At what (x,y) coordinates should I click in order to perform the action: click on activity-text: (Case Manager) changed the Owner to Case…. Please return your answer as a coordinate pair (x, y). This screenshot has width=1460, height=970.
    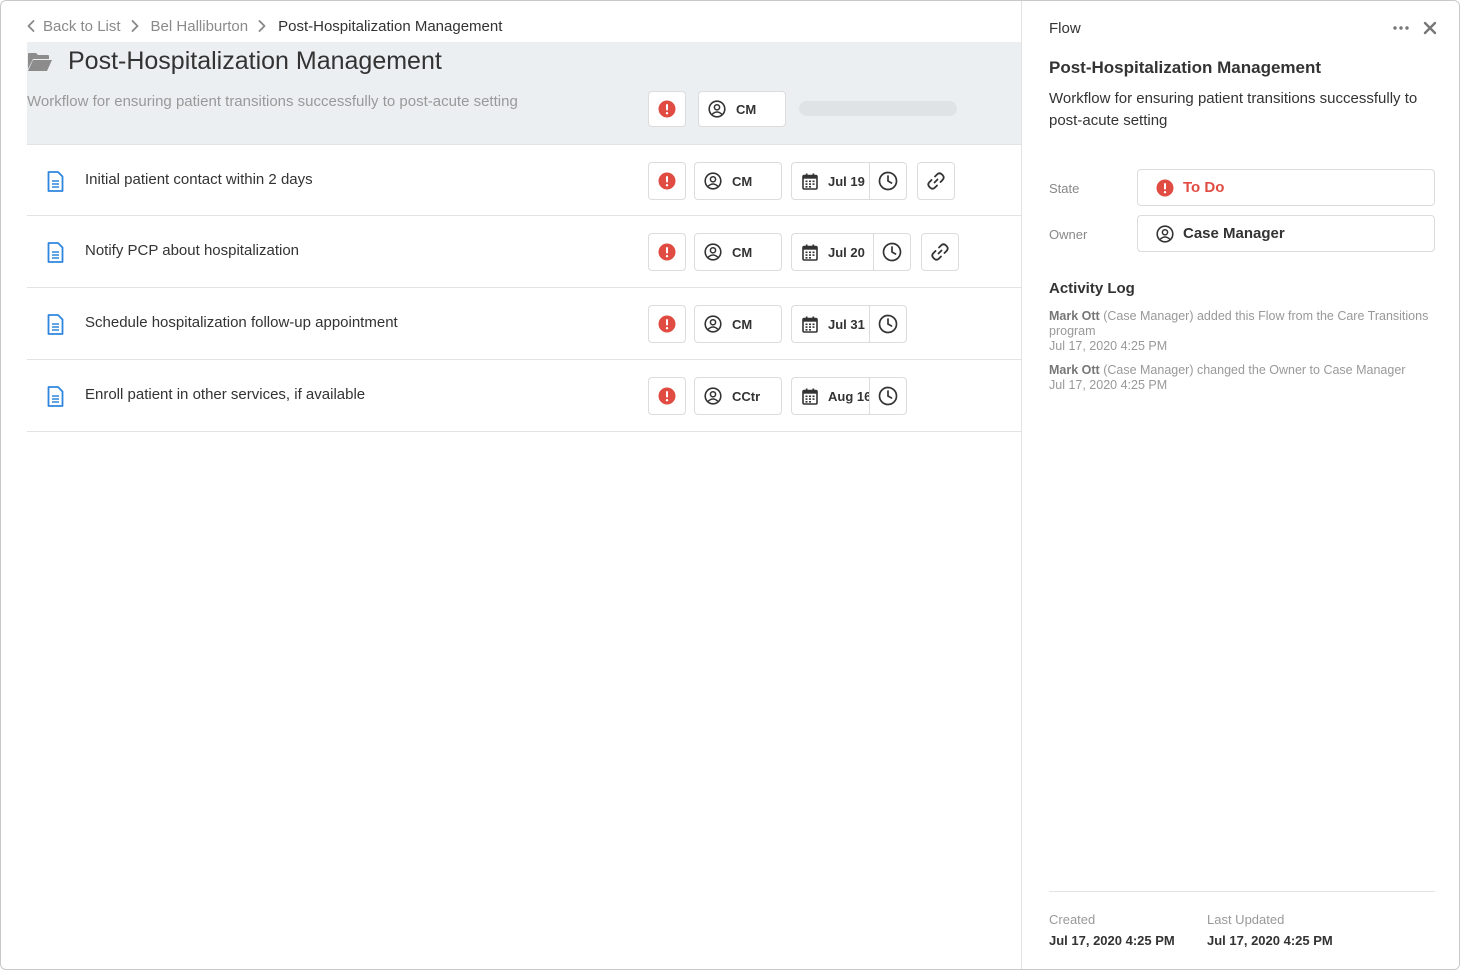
    Looking at the image, I should click on (1254, 370).